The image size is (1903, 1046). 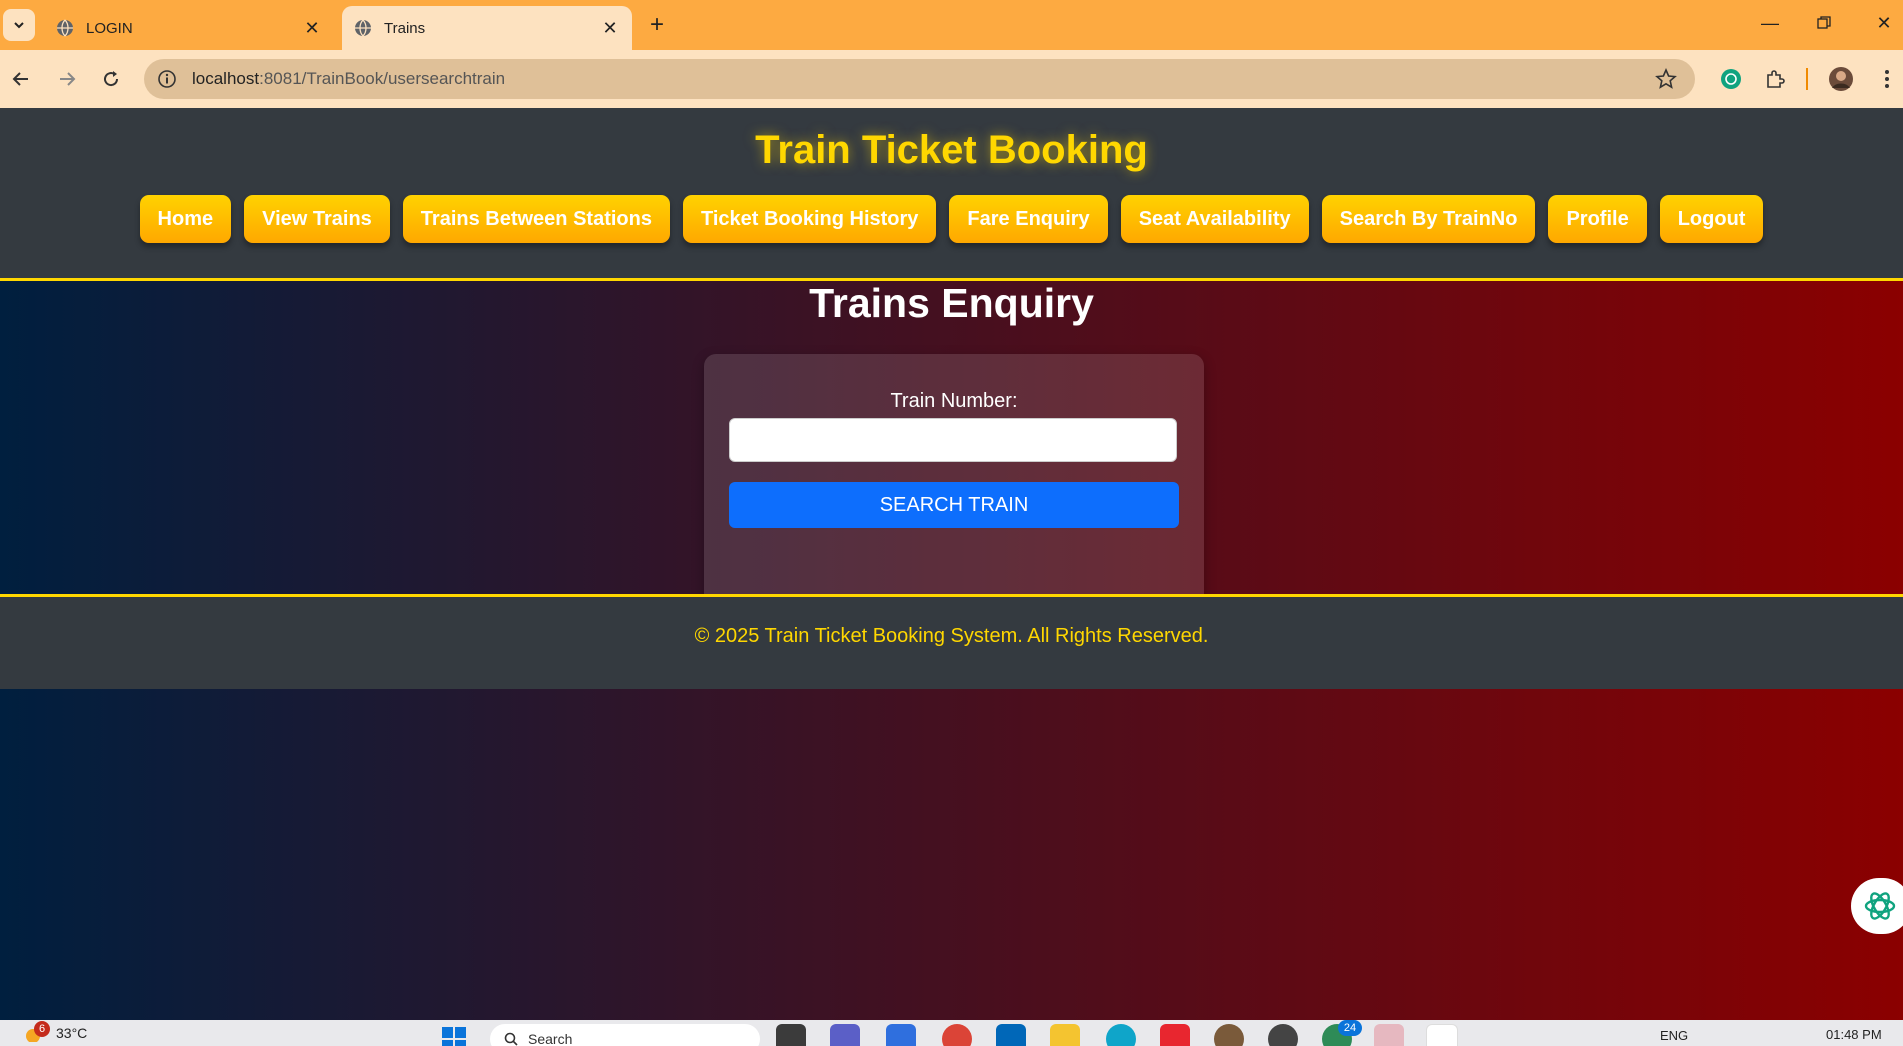 I want to click on input-language: ENG, so click(x=1674, y=1035).